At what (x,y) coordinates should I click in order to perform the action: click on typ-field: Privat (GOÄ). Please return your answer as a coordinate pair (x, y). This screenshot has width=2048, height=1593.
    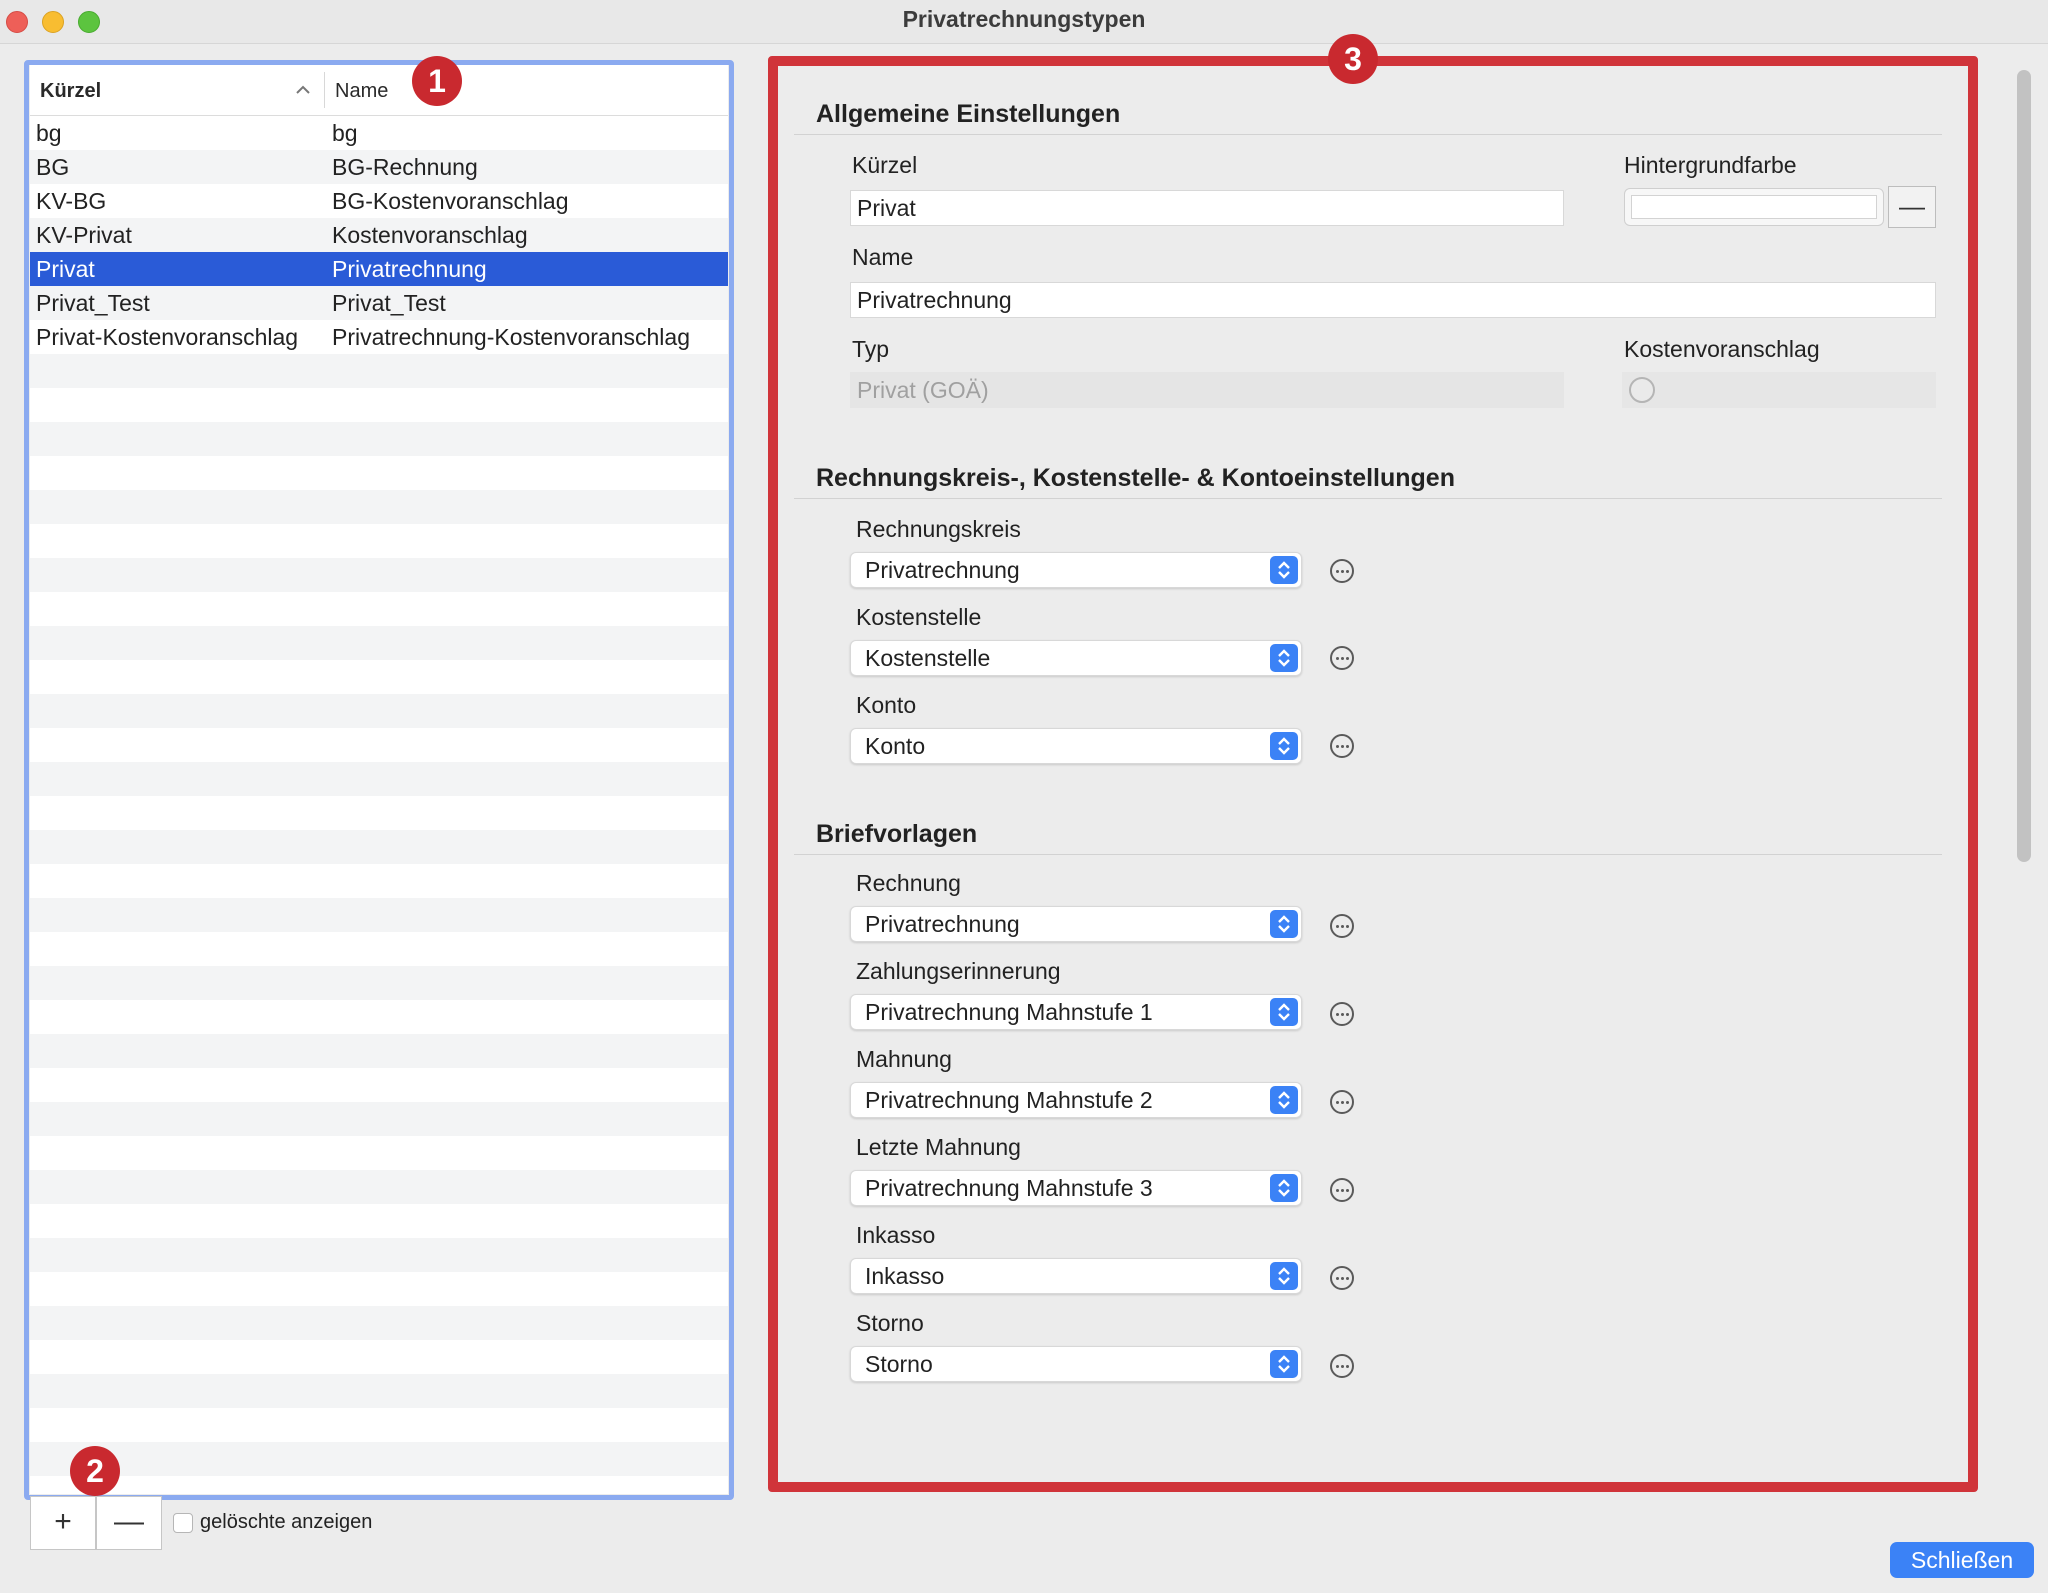
    Looking at the image, I should click on (1207, 390).